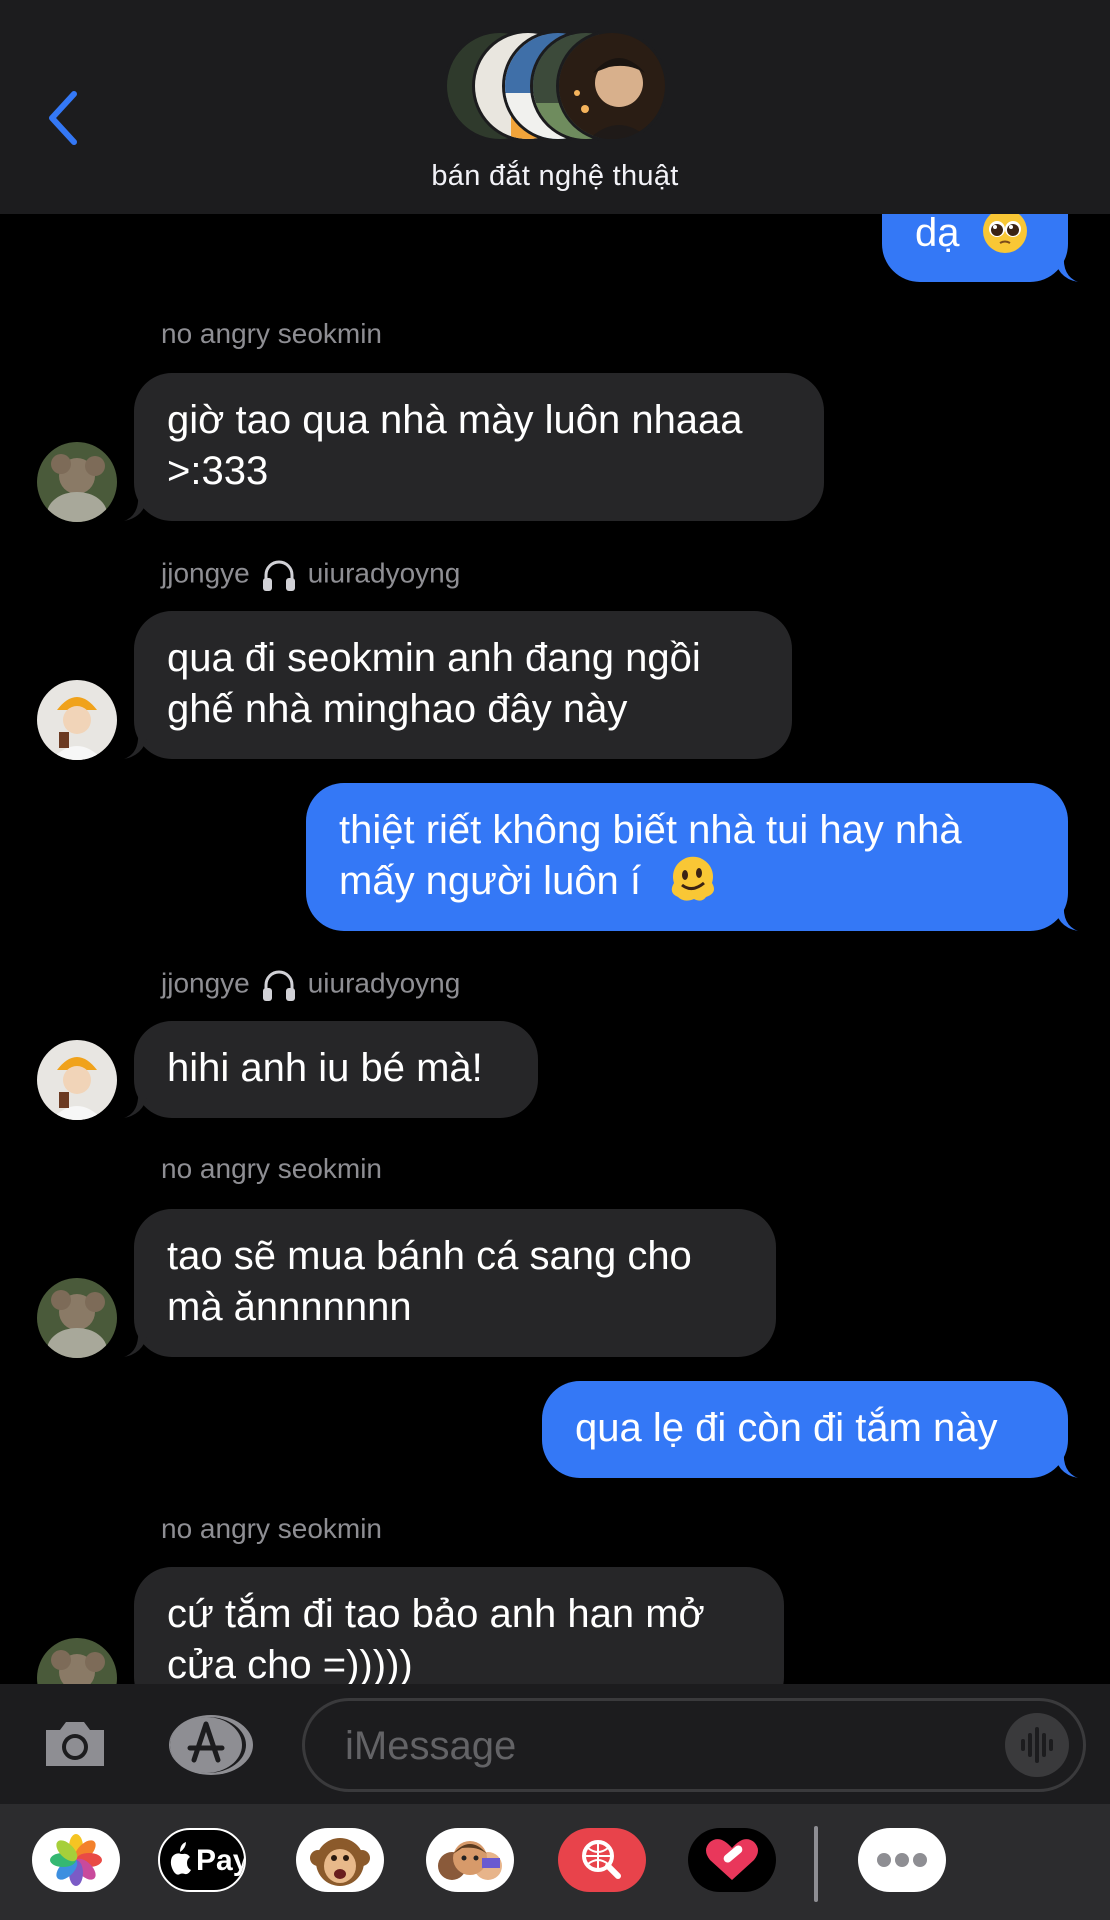  What do you see at coordinates (64, 118) in the screenshot?
I see `chevron-left-icon` at bounding box center [64, 118].